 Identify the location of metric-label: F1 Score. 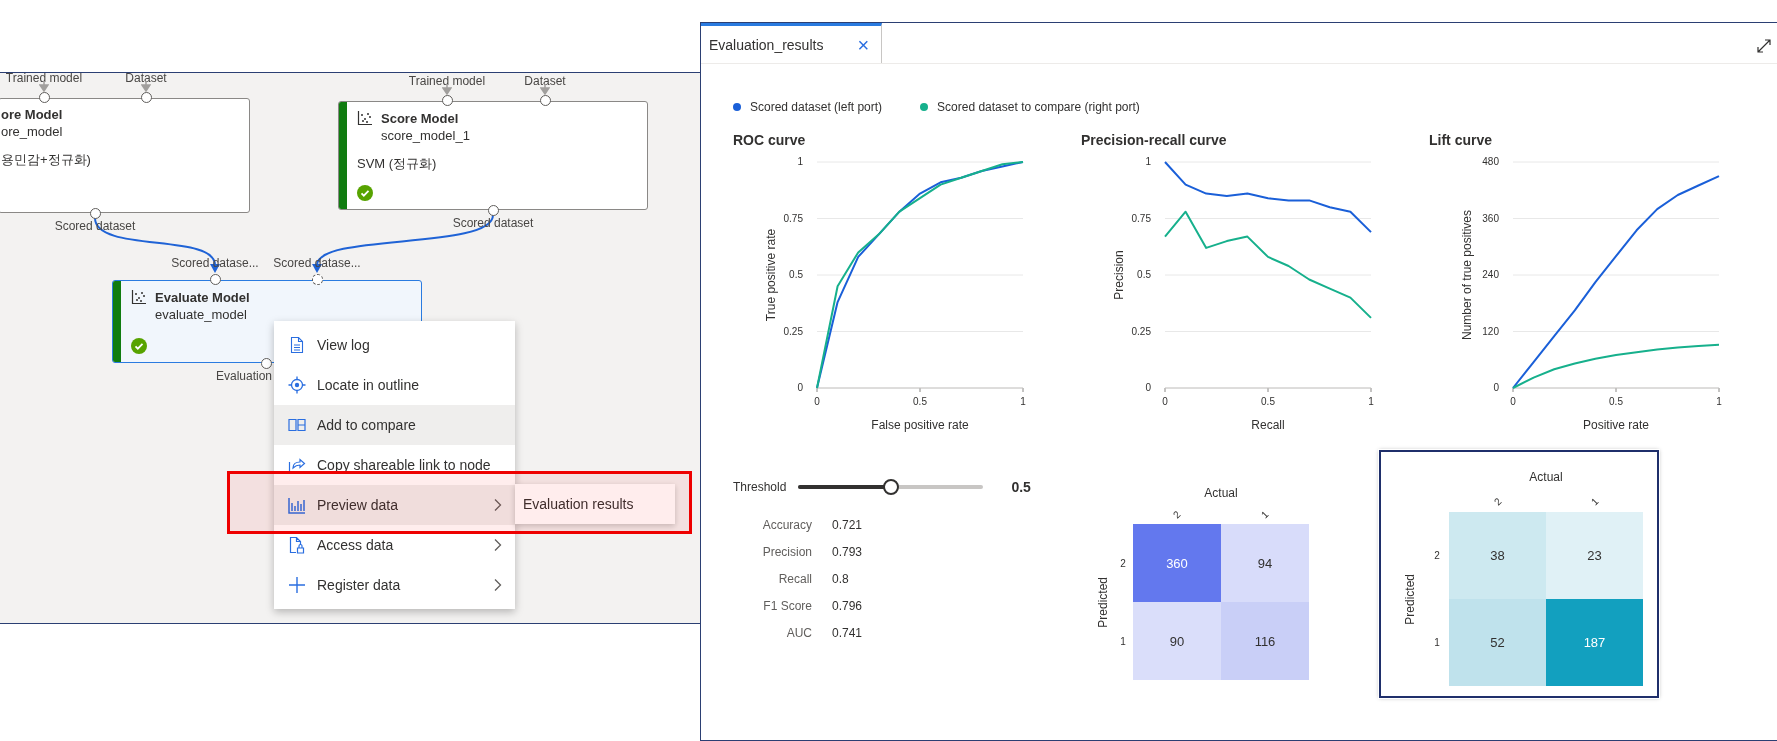
(787, 606).